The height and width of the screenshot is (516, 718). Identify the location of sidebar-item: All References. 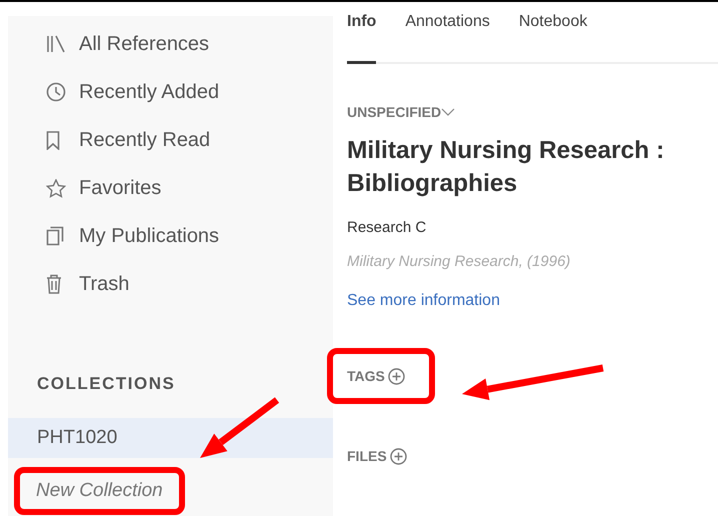
(170, 44).